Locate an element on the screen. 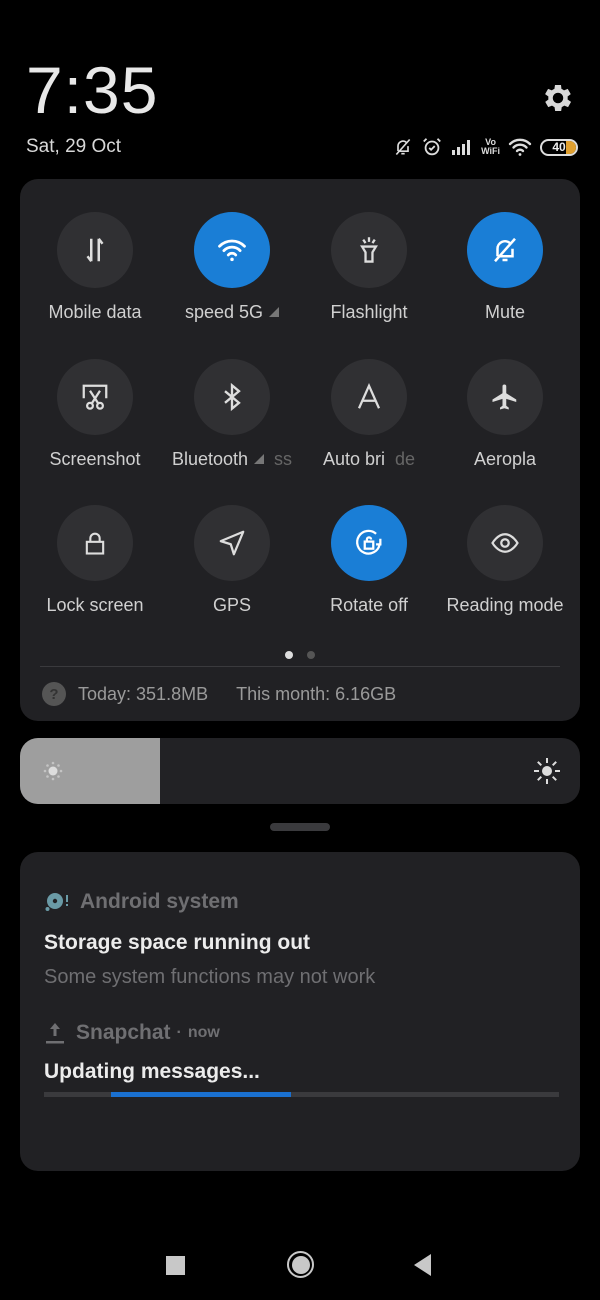 This screenshot has width=600, height=1300. clock: 7:35 is located at coordinates (92, 90).